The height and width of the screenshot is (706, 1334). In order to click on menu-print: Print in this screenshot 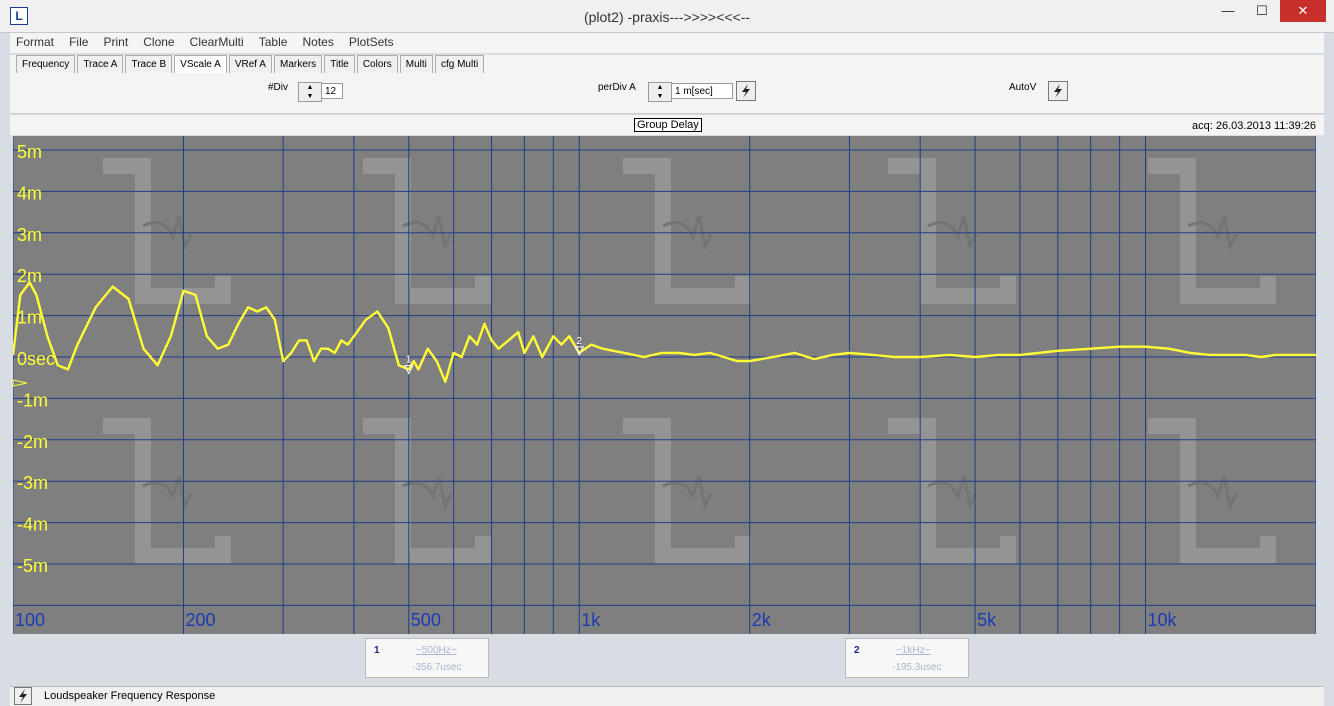, I will do `click(115, 42)`.